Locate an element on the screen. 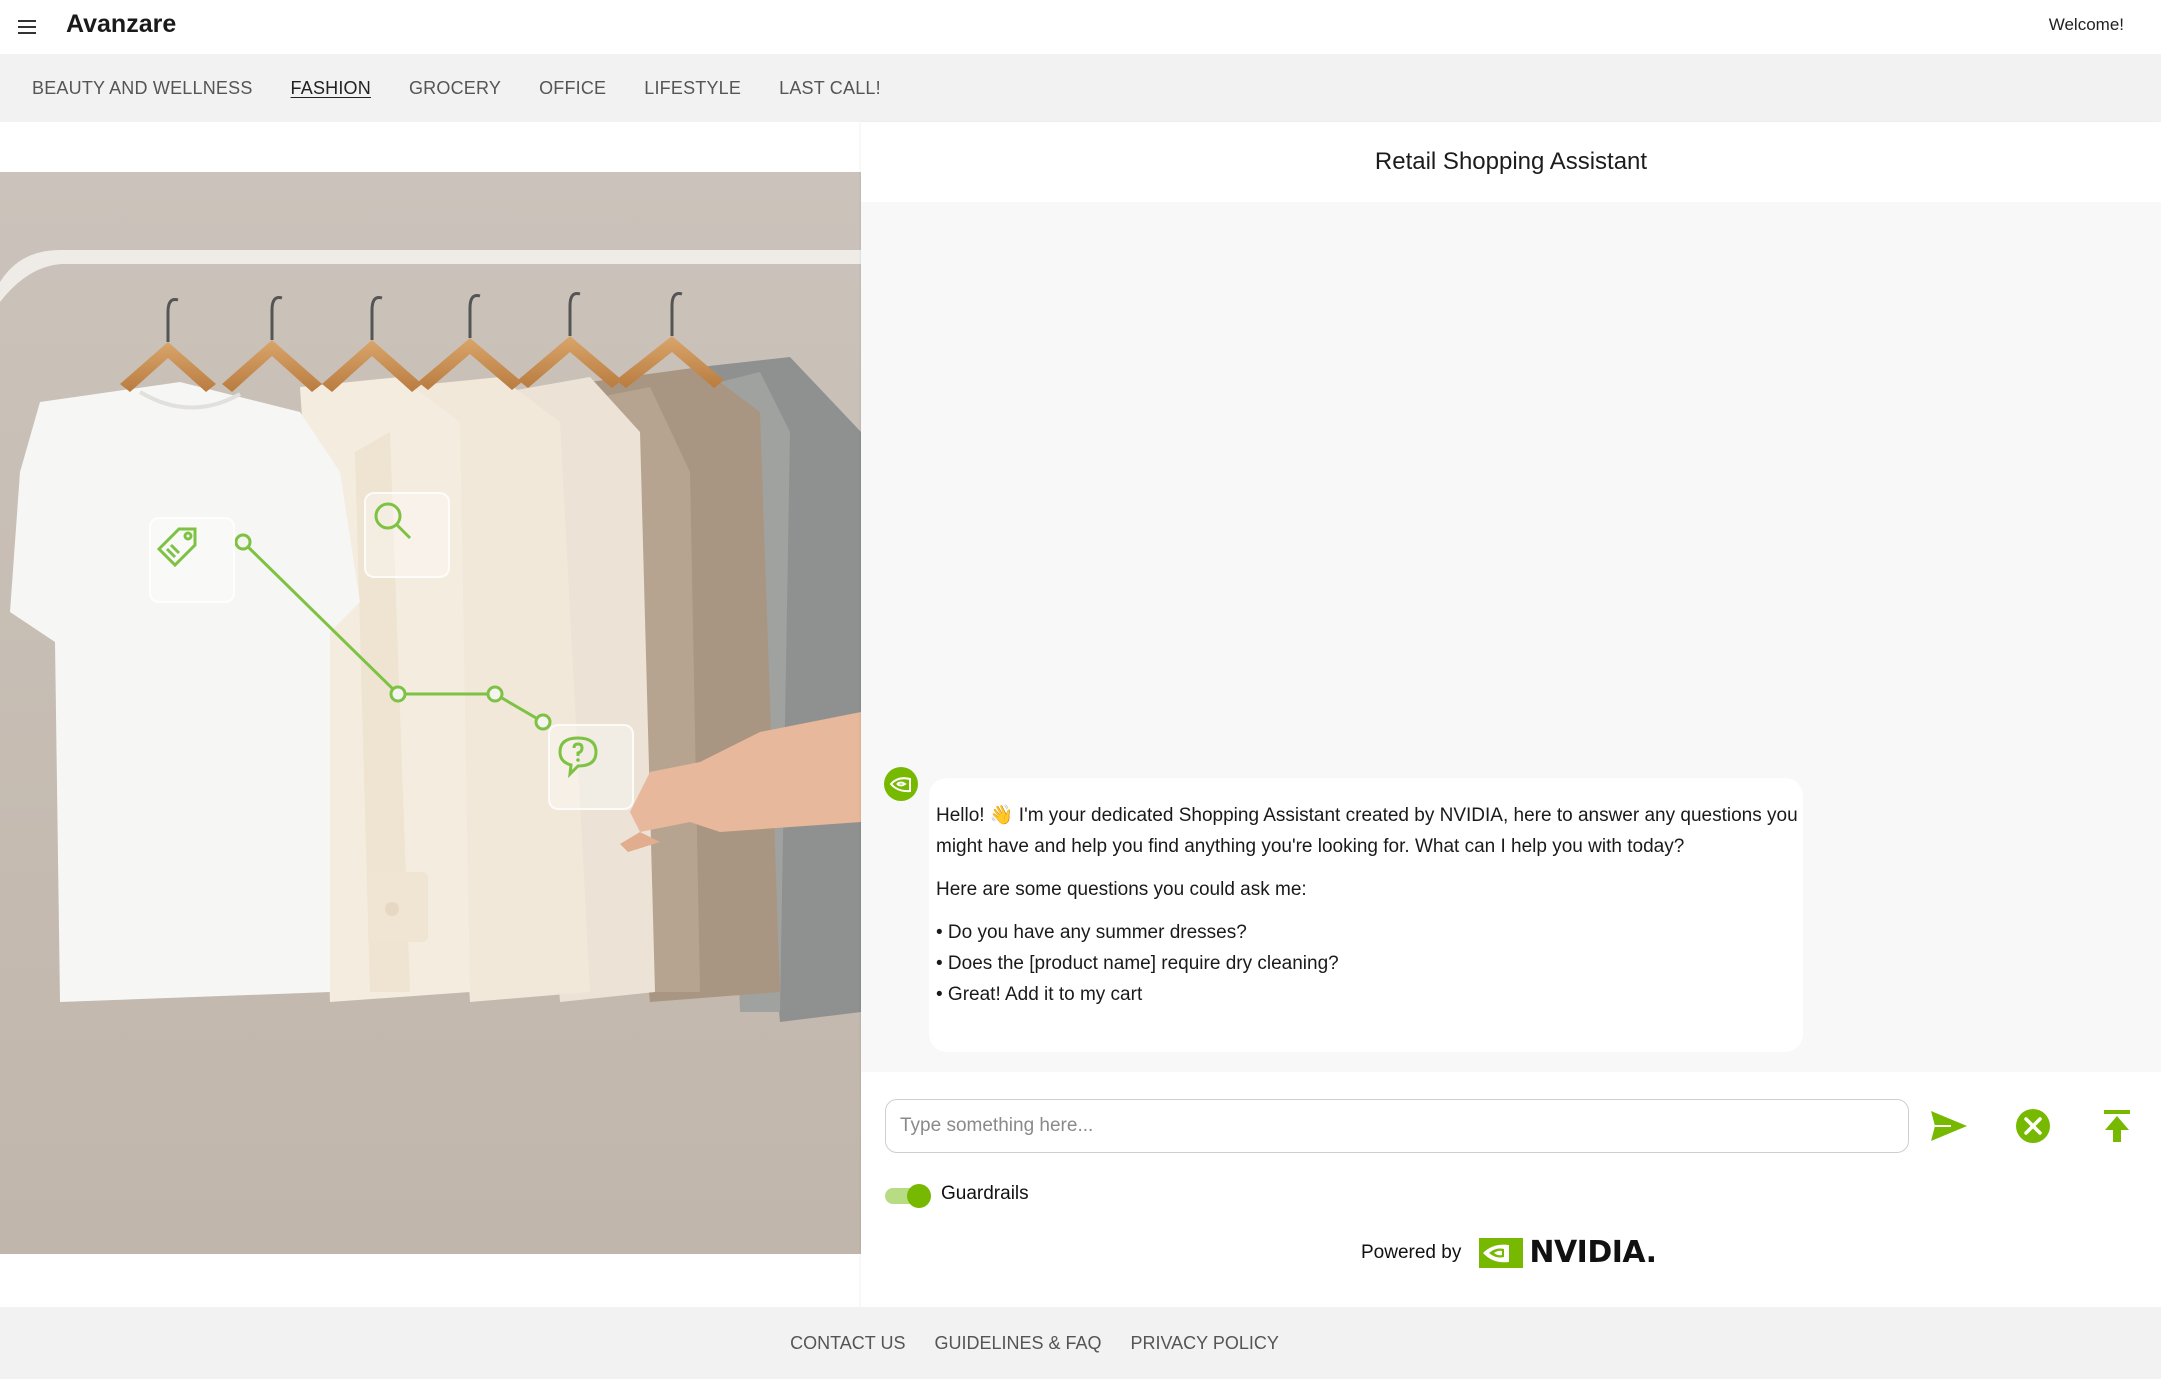 The height and width of the screenshot is (1379, 2161). nvidia-logo: NVIDIA. is located at coordinates (1568, 1252).